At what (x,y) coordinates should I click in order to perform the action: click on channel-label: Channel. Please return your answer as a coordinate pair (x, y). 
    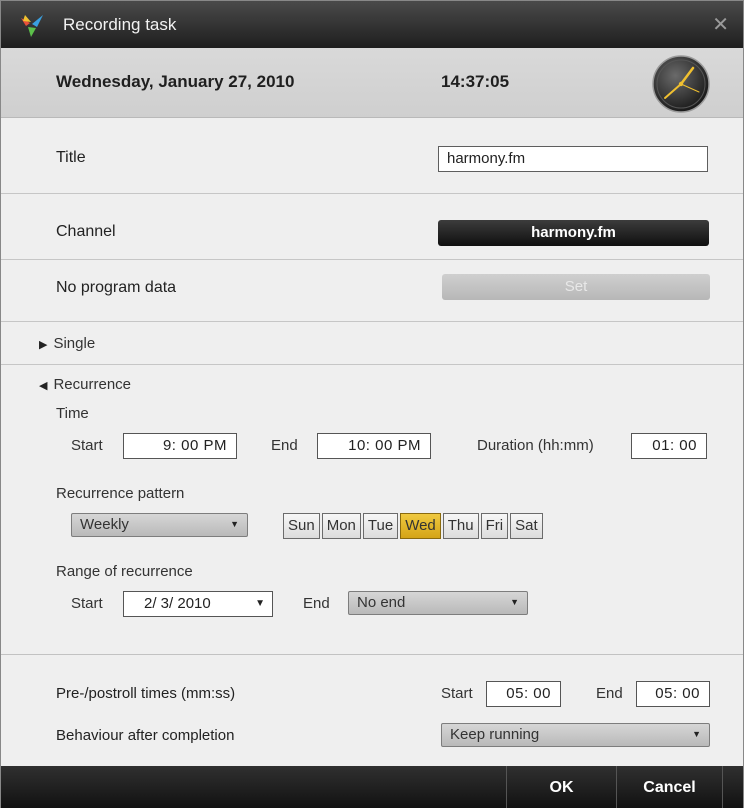
    Looking at the image, I should click on (86, 231).